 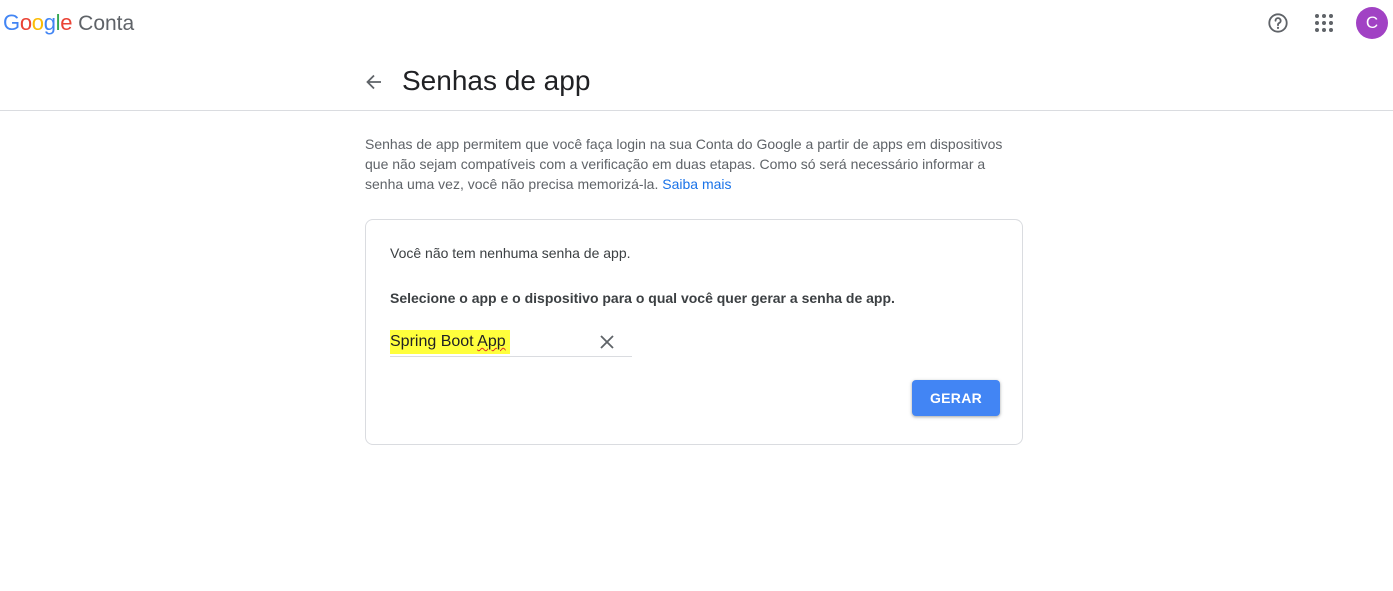 What do you see at coordinates (607, 342) in the screenshot?
I see `close-icon` at bounding box center [607, 342].